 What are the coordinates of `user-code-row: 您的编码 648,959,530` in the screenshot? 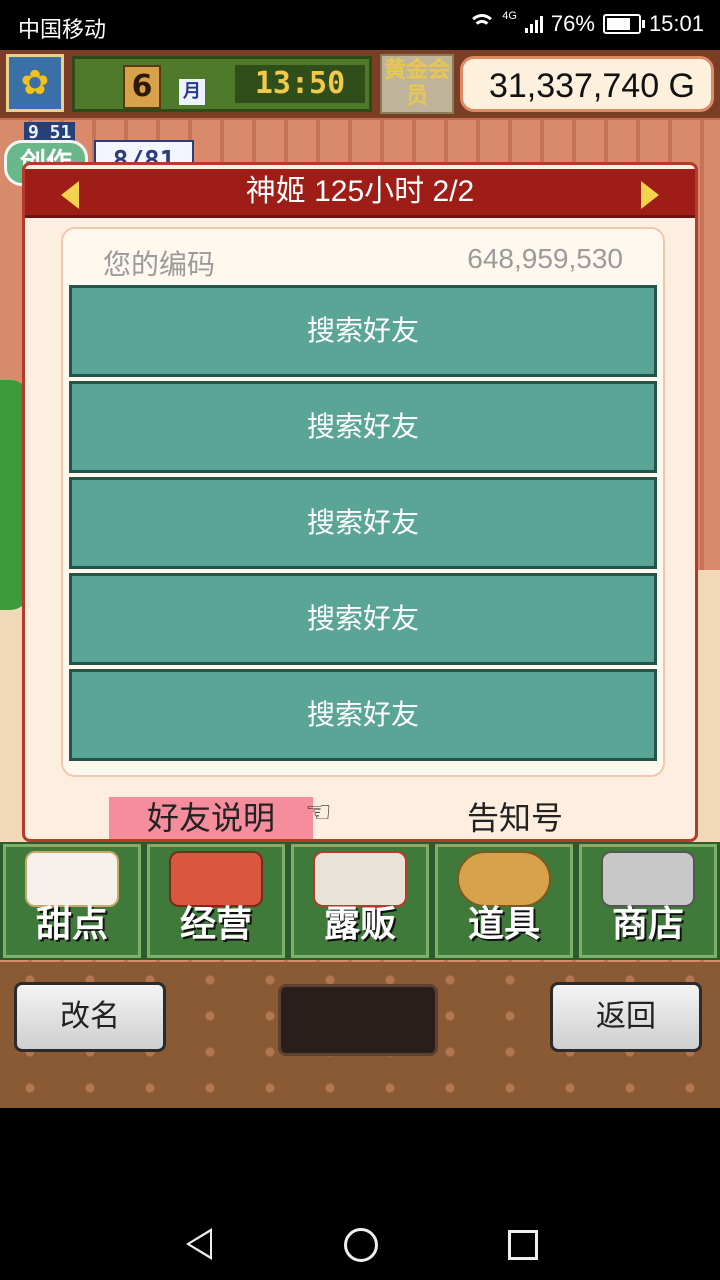 It's located at (363, 261).